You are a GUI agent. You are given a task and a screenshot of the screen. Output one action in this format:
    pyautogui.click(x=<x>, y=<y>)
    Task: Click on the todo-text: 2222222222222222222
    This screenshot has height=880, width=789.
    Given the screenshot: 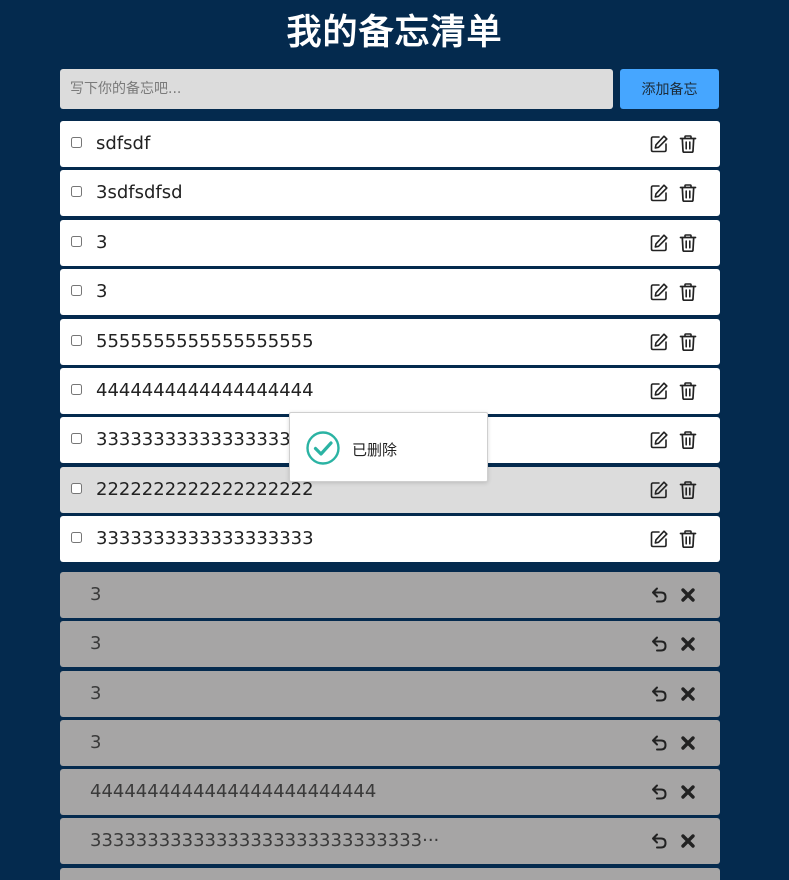 What is the action you would take?
    pyautogui.click(x=205, y=489)
    